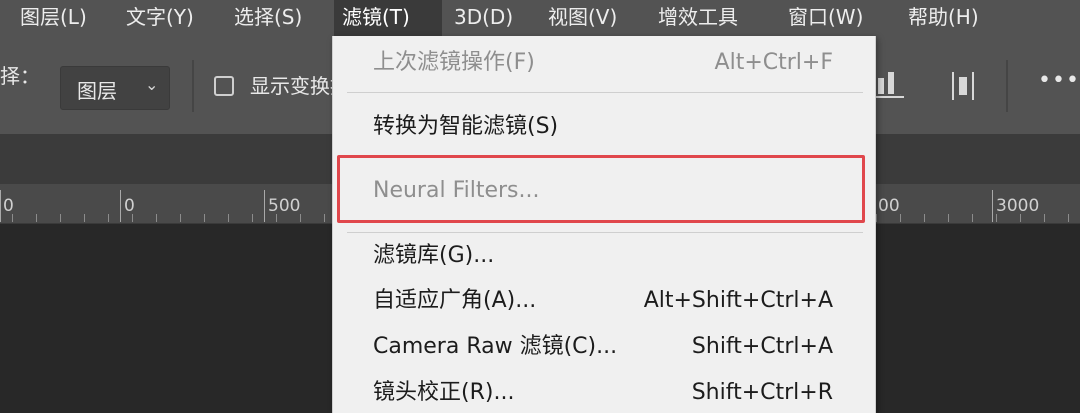 The width and height of the screenshot is (1080, 413). What do you see at coordinates (773, 62) in the screenshot?
I see `menu-item-last-filter-shortcut: Alt+Ctrl+F` at bounding box center [773, 62].